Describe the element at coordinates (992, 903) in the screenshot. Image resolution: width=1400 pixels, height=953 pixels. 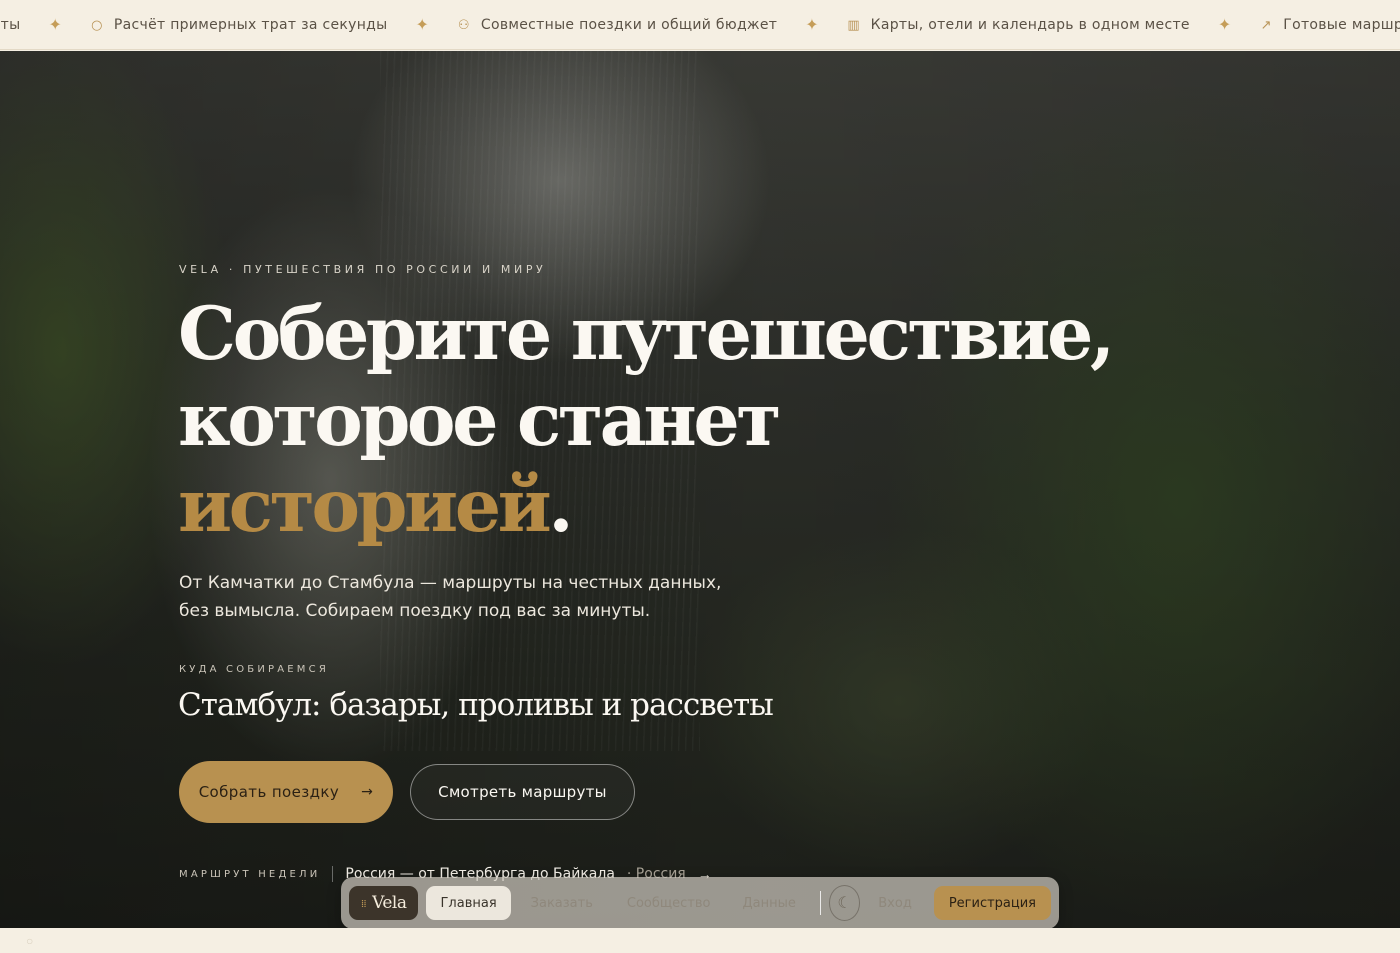
I see `register-button: Регистрация` at that location.